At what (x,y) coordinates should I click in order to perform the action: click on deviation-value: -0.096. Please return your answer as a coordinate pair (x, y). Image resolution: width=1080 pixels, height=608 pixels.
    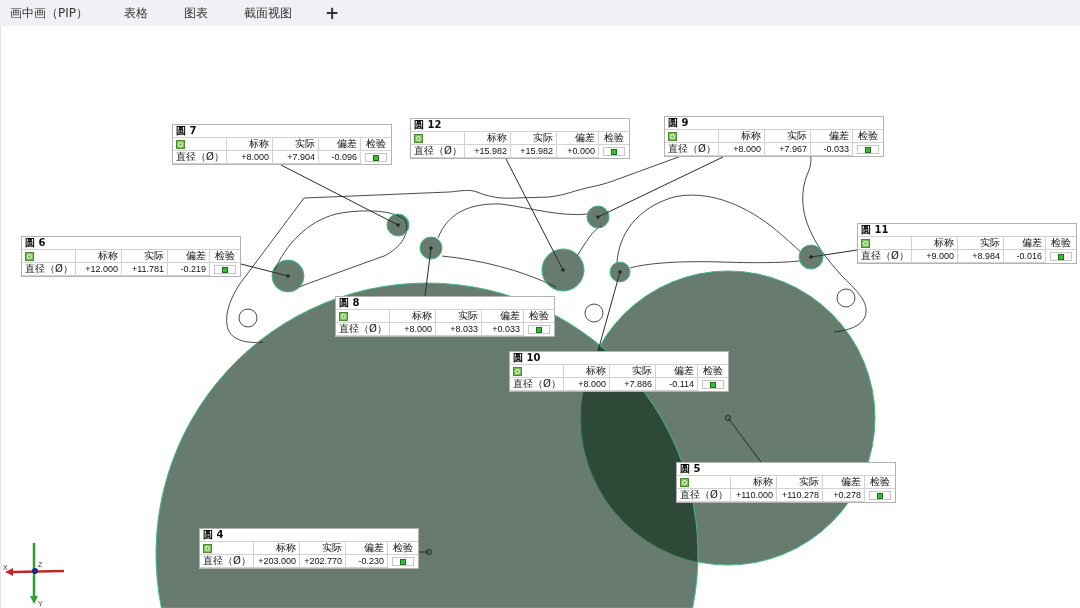
    Looking at the image, I should click on (340, 157).